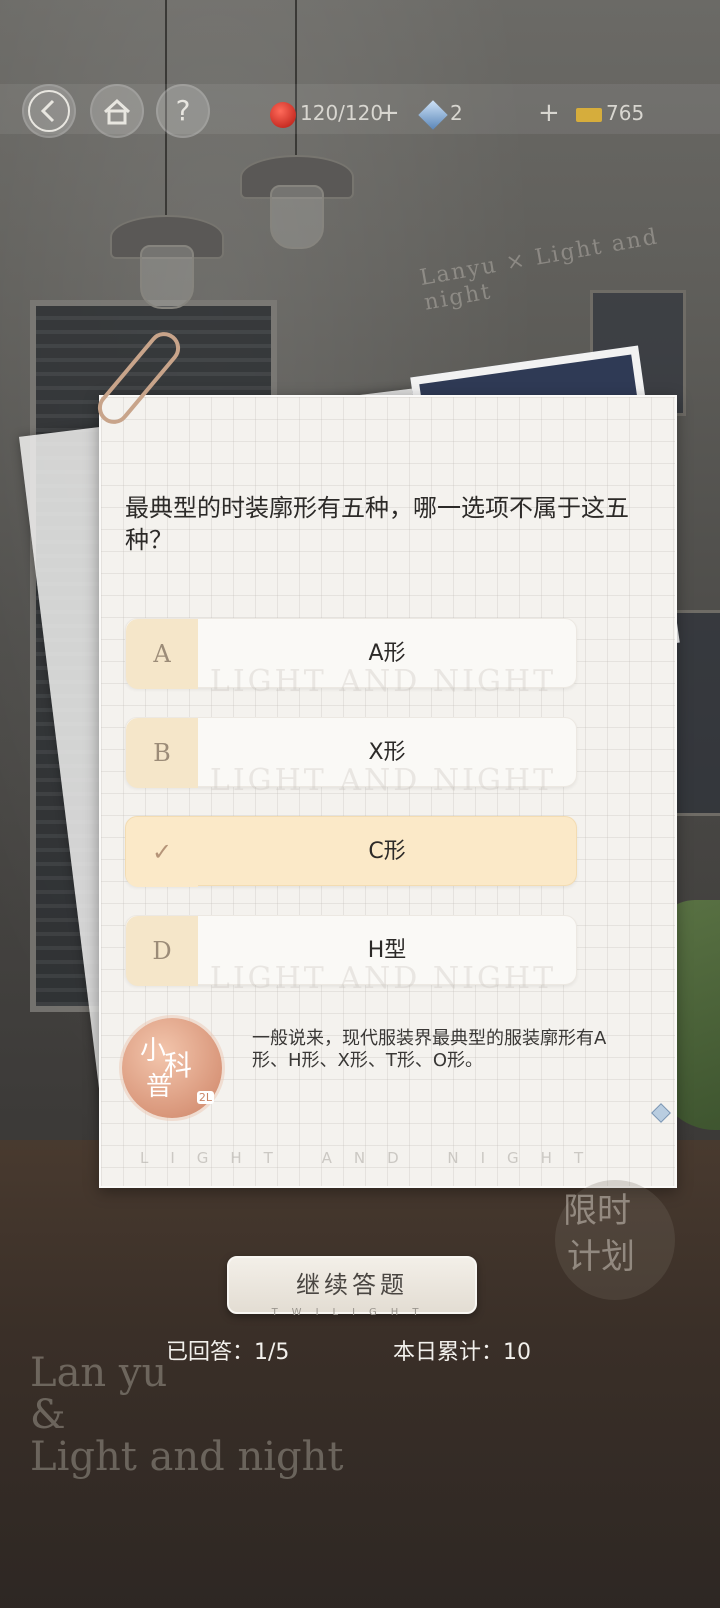  I want to click on option-letter: B, so click(162, 753).